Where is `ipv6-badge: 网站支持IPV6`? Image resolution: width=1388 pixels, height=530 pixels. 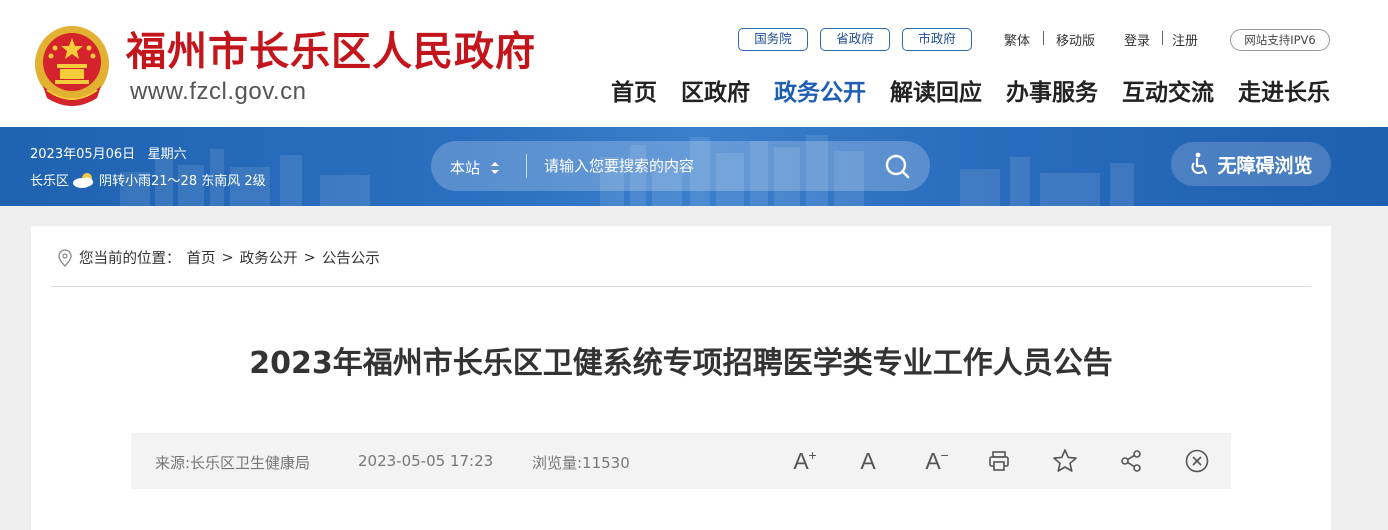
ipv6-badge: 网站支持IPV6 is located at coordinates (1280, 40).